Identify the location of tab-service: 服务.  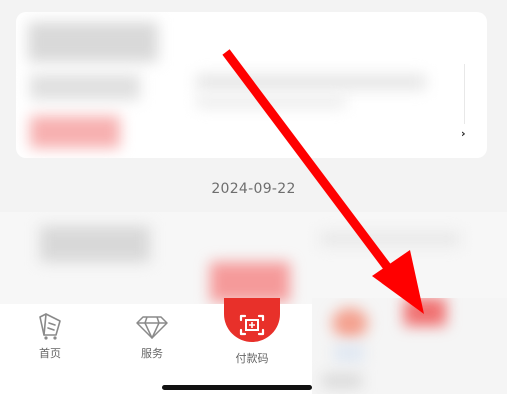
(152, 332).